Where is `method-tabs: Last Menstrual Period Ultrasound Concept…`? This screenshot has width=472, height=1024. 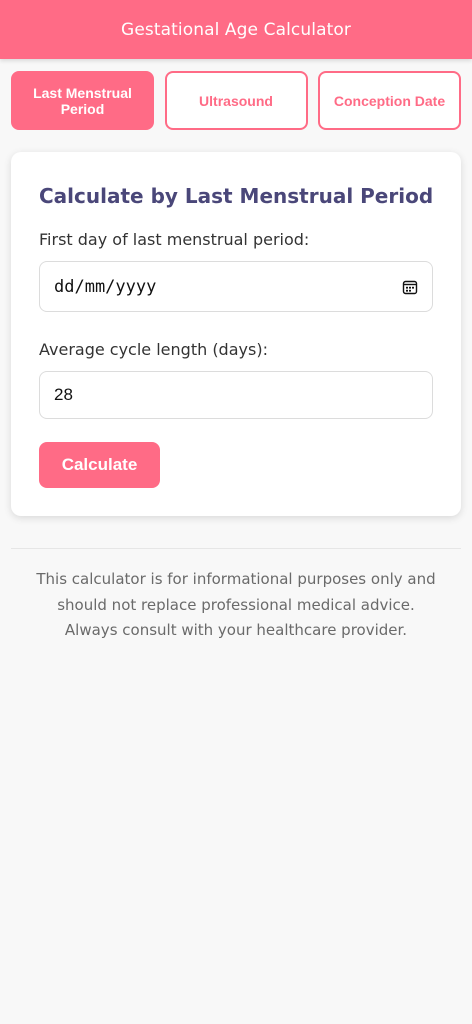
method-tabs: Last Menstrual Period Ultrasound Concept… is located at coordinates (236, 100).